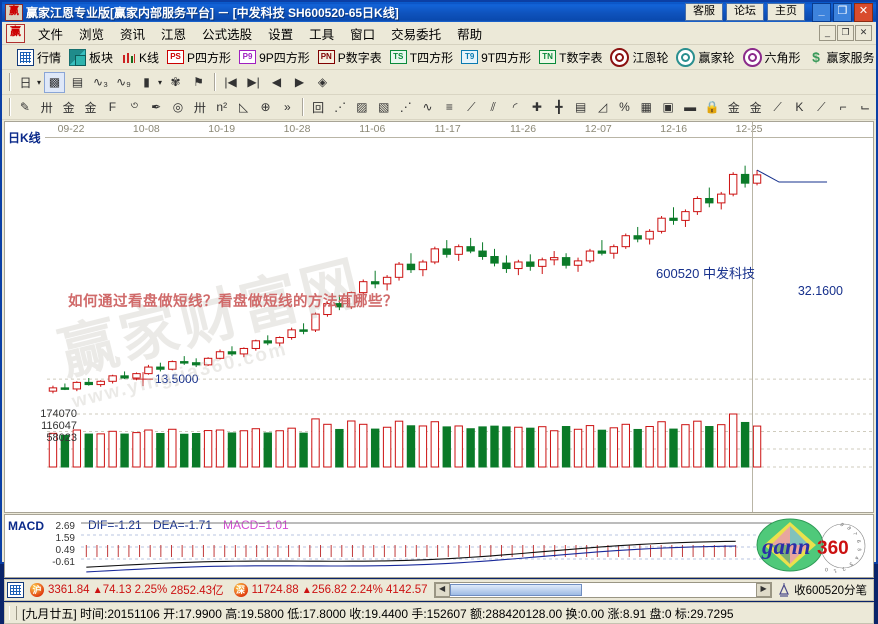 Image resolution: width=878 pixels, height=624 pixels. Describe the element at coordinates (705, 273) in the screenshot. I see `stock-code-label: 600520 中发科技` at that location.